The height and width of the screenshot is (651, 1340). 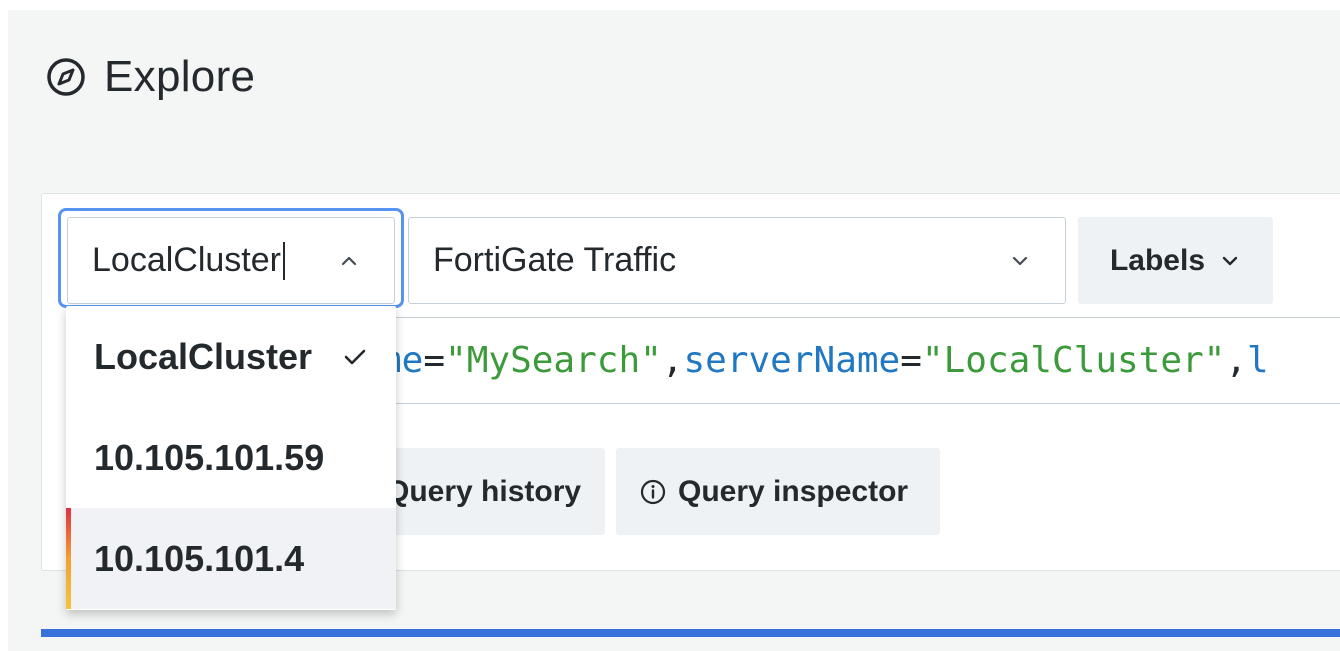 What do you see at coordinates (1258, 360) in the screenshot?
I see `query-token: l` at bounding box center [1258, 360].